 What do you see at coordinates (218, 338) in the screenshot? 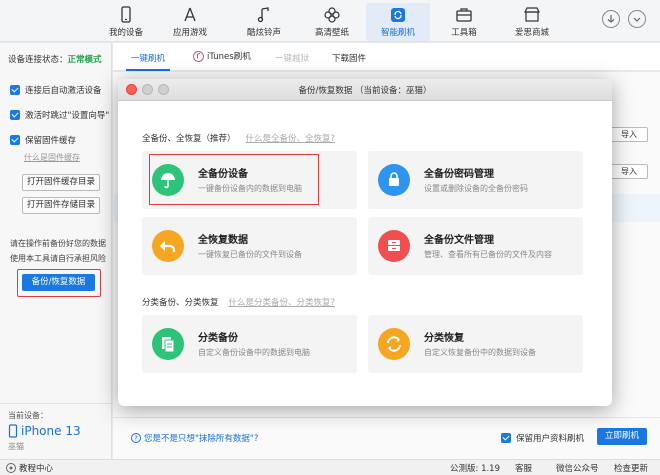
I see `card-title: 分类备份` at bounding box center [218, 338].